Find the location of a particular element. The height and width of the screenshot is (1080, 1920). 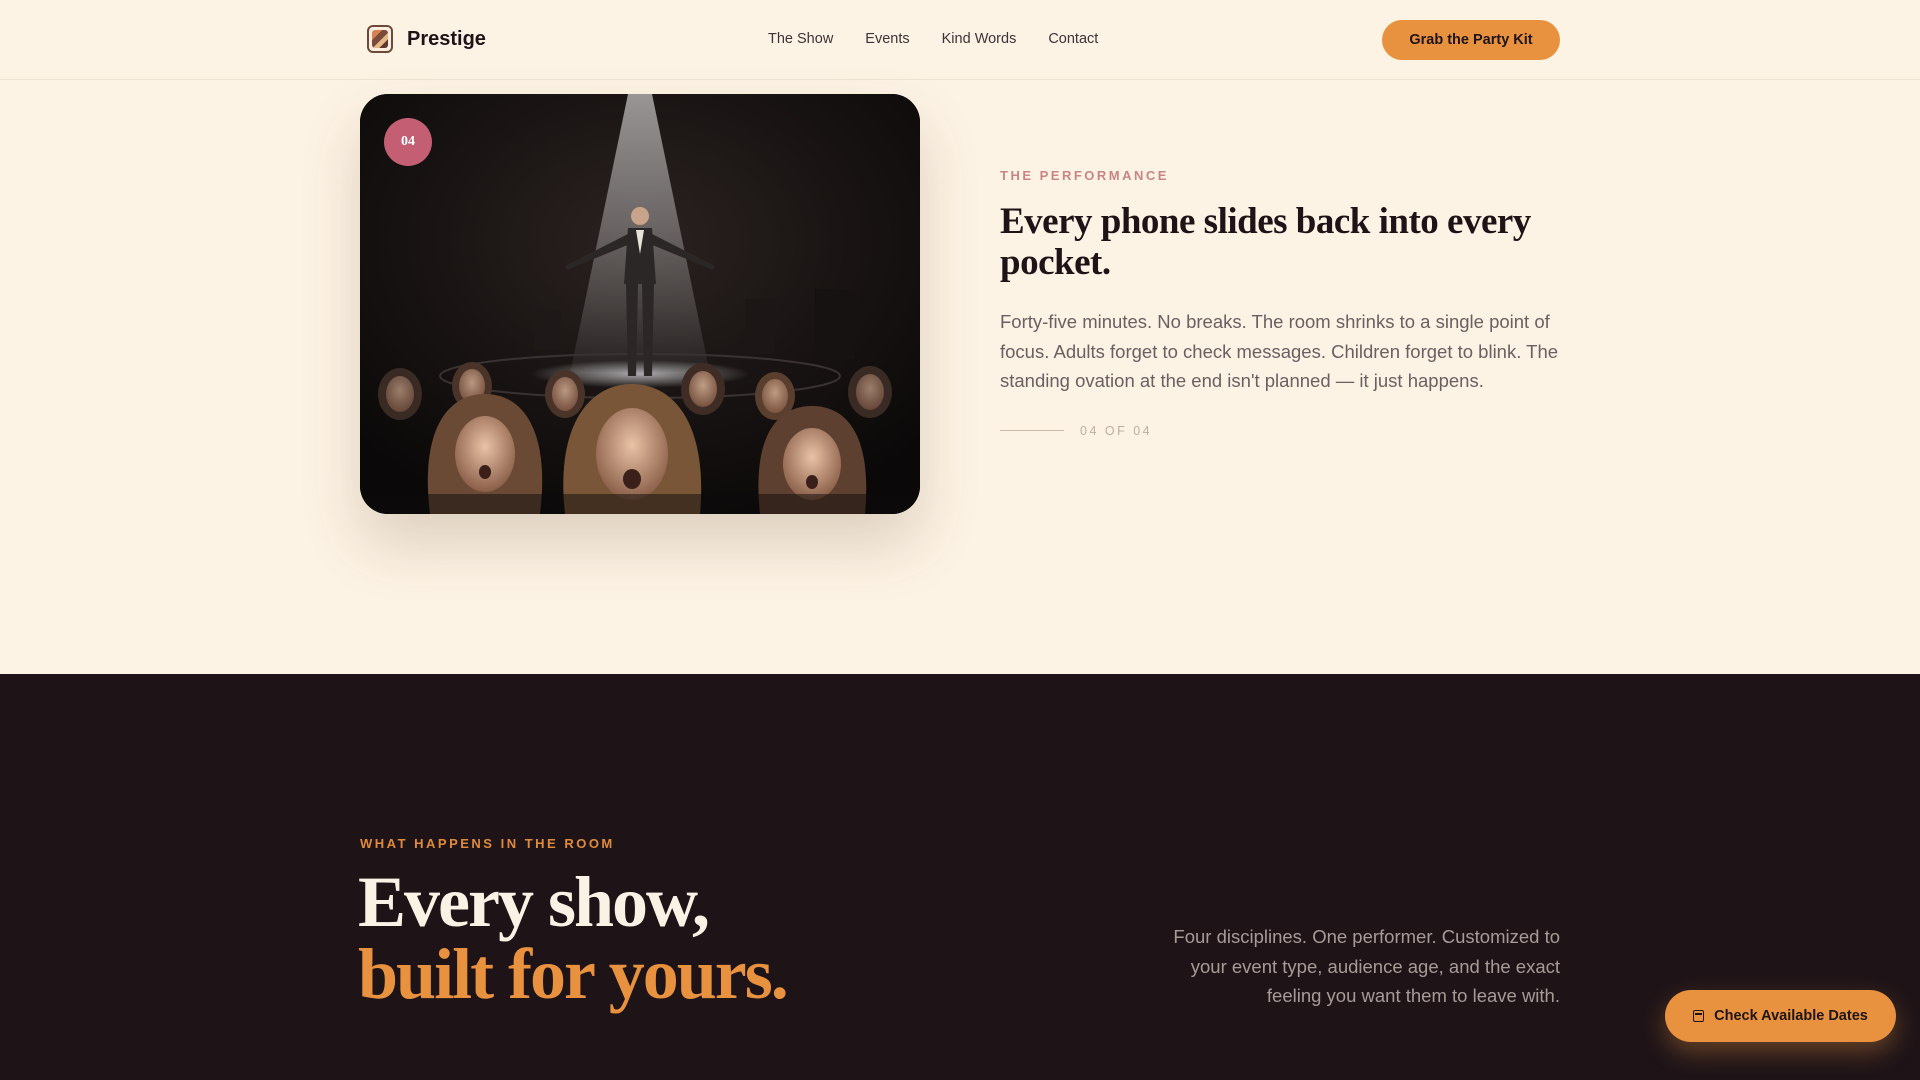

brand-name: Prestige is located at coordinates (446, 38).